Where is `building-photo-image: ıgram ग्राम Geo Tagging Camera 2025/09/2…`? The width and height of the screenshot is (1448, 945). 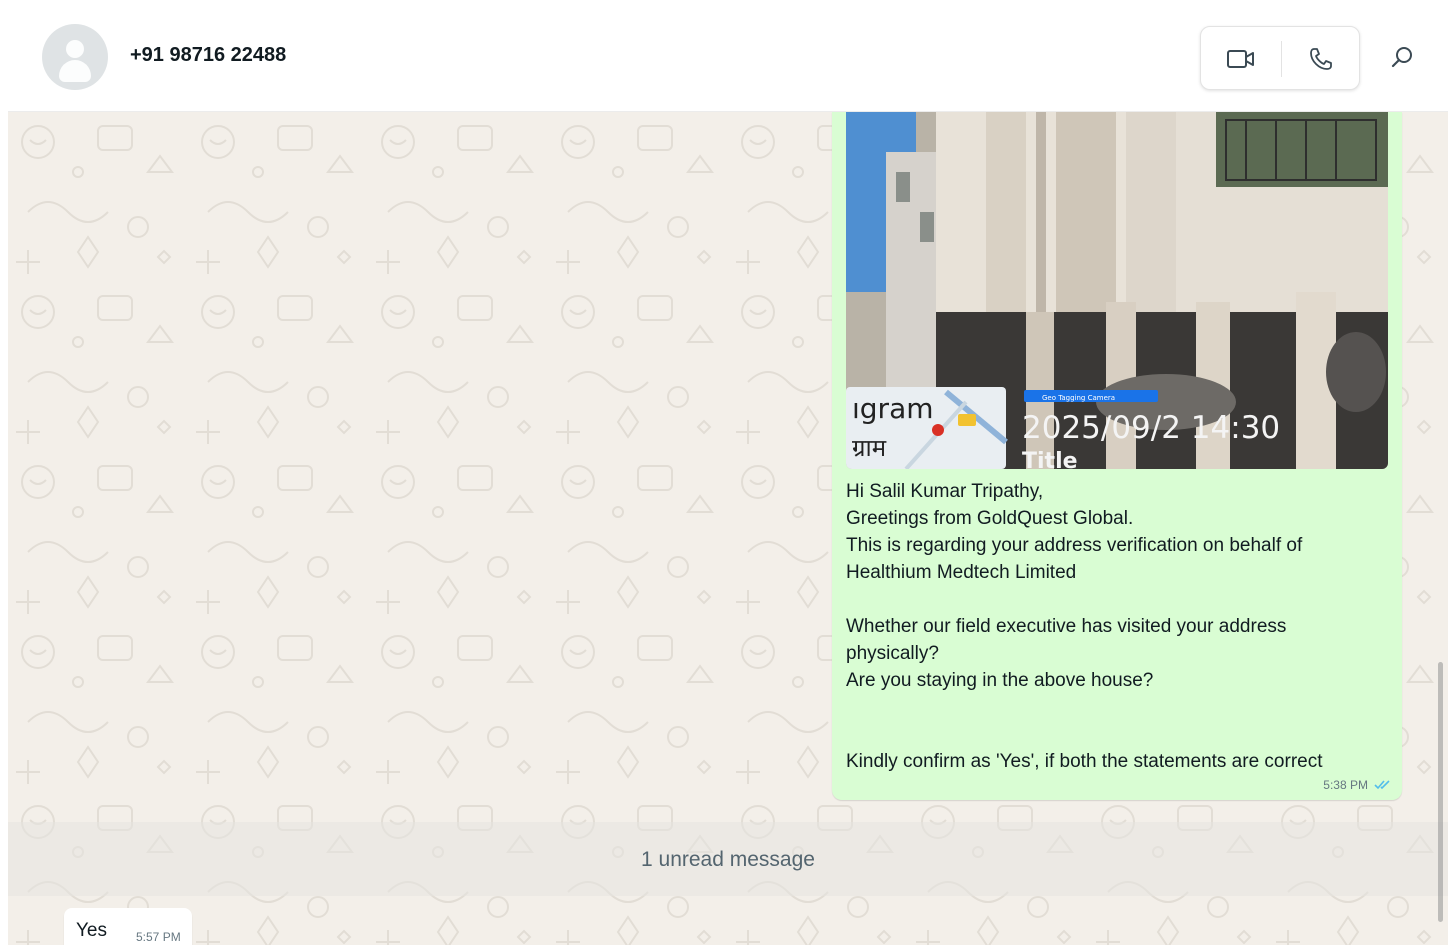 building-photo-image: ıgram ग्राम Geo Tagging Camera 2025/09/2… is located at coordinates (1117, 290).